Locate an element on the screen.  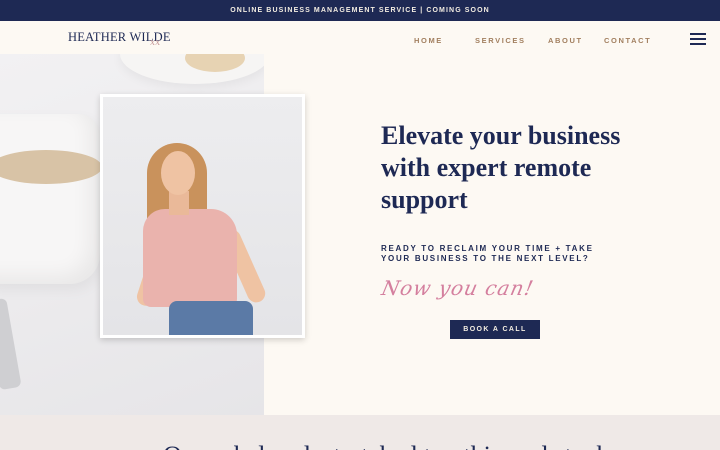
portrait-face is located at coordinates (178, 173).